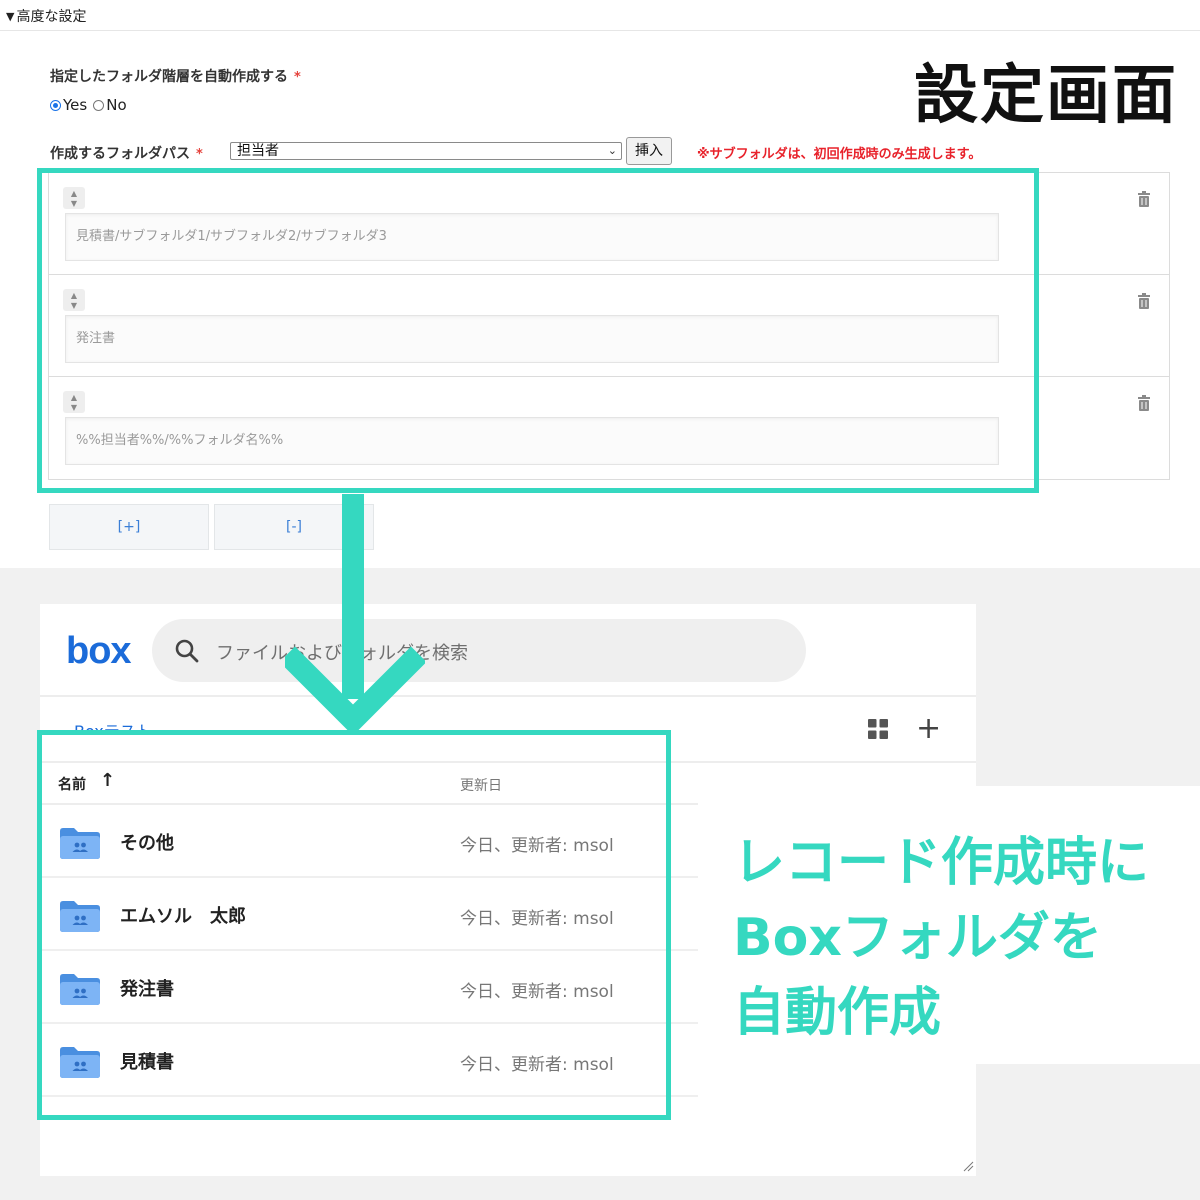  What do you see at coordinates (878, 729) in the screenshot?
I see `grid-view-icon` at bounding box center [878, 729].